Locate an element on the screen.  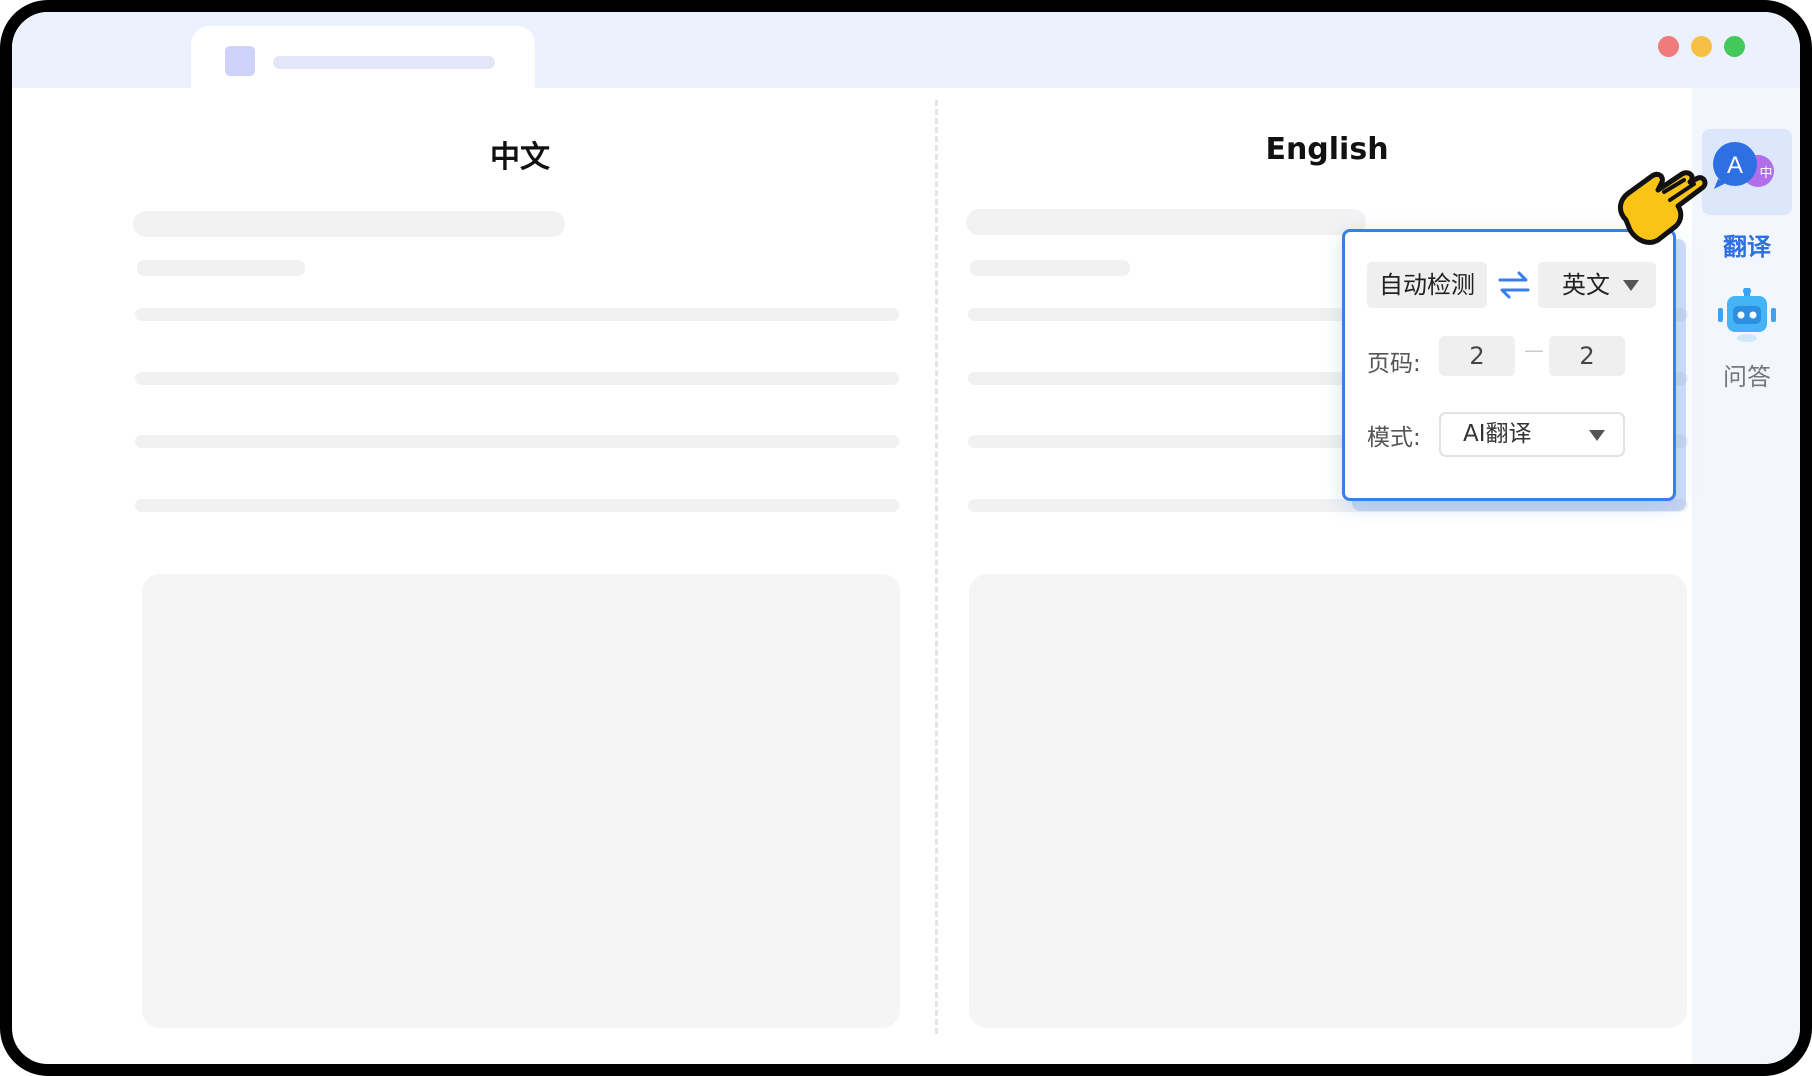
tab-title-placeholder is located at coordinates (384, 62).